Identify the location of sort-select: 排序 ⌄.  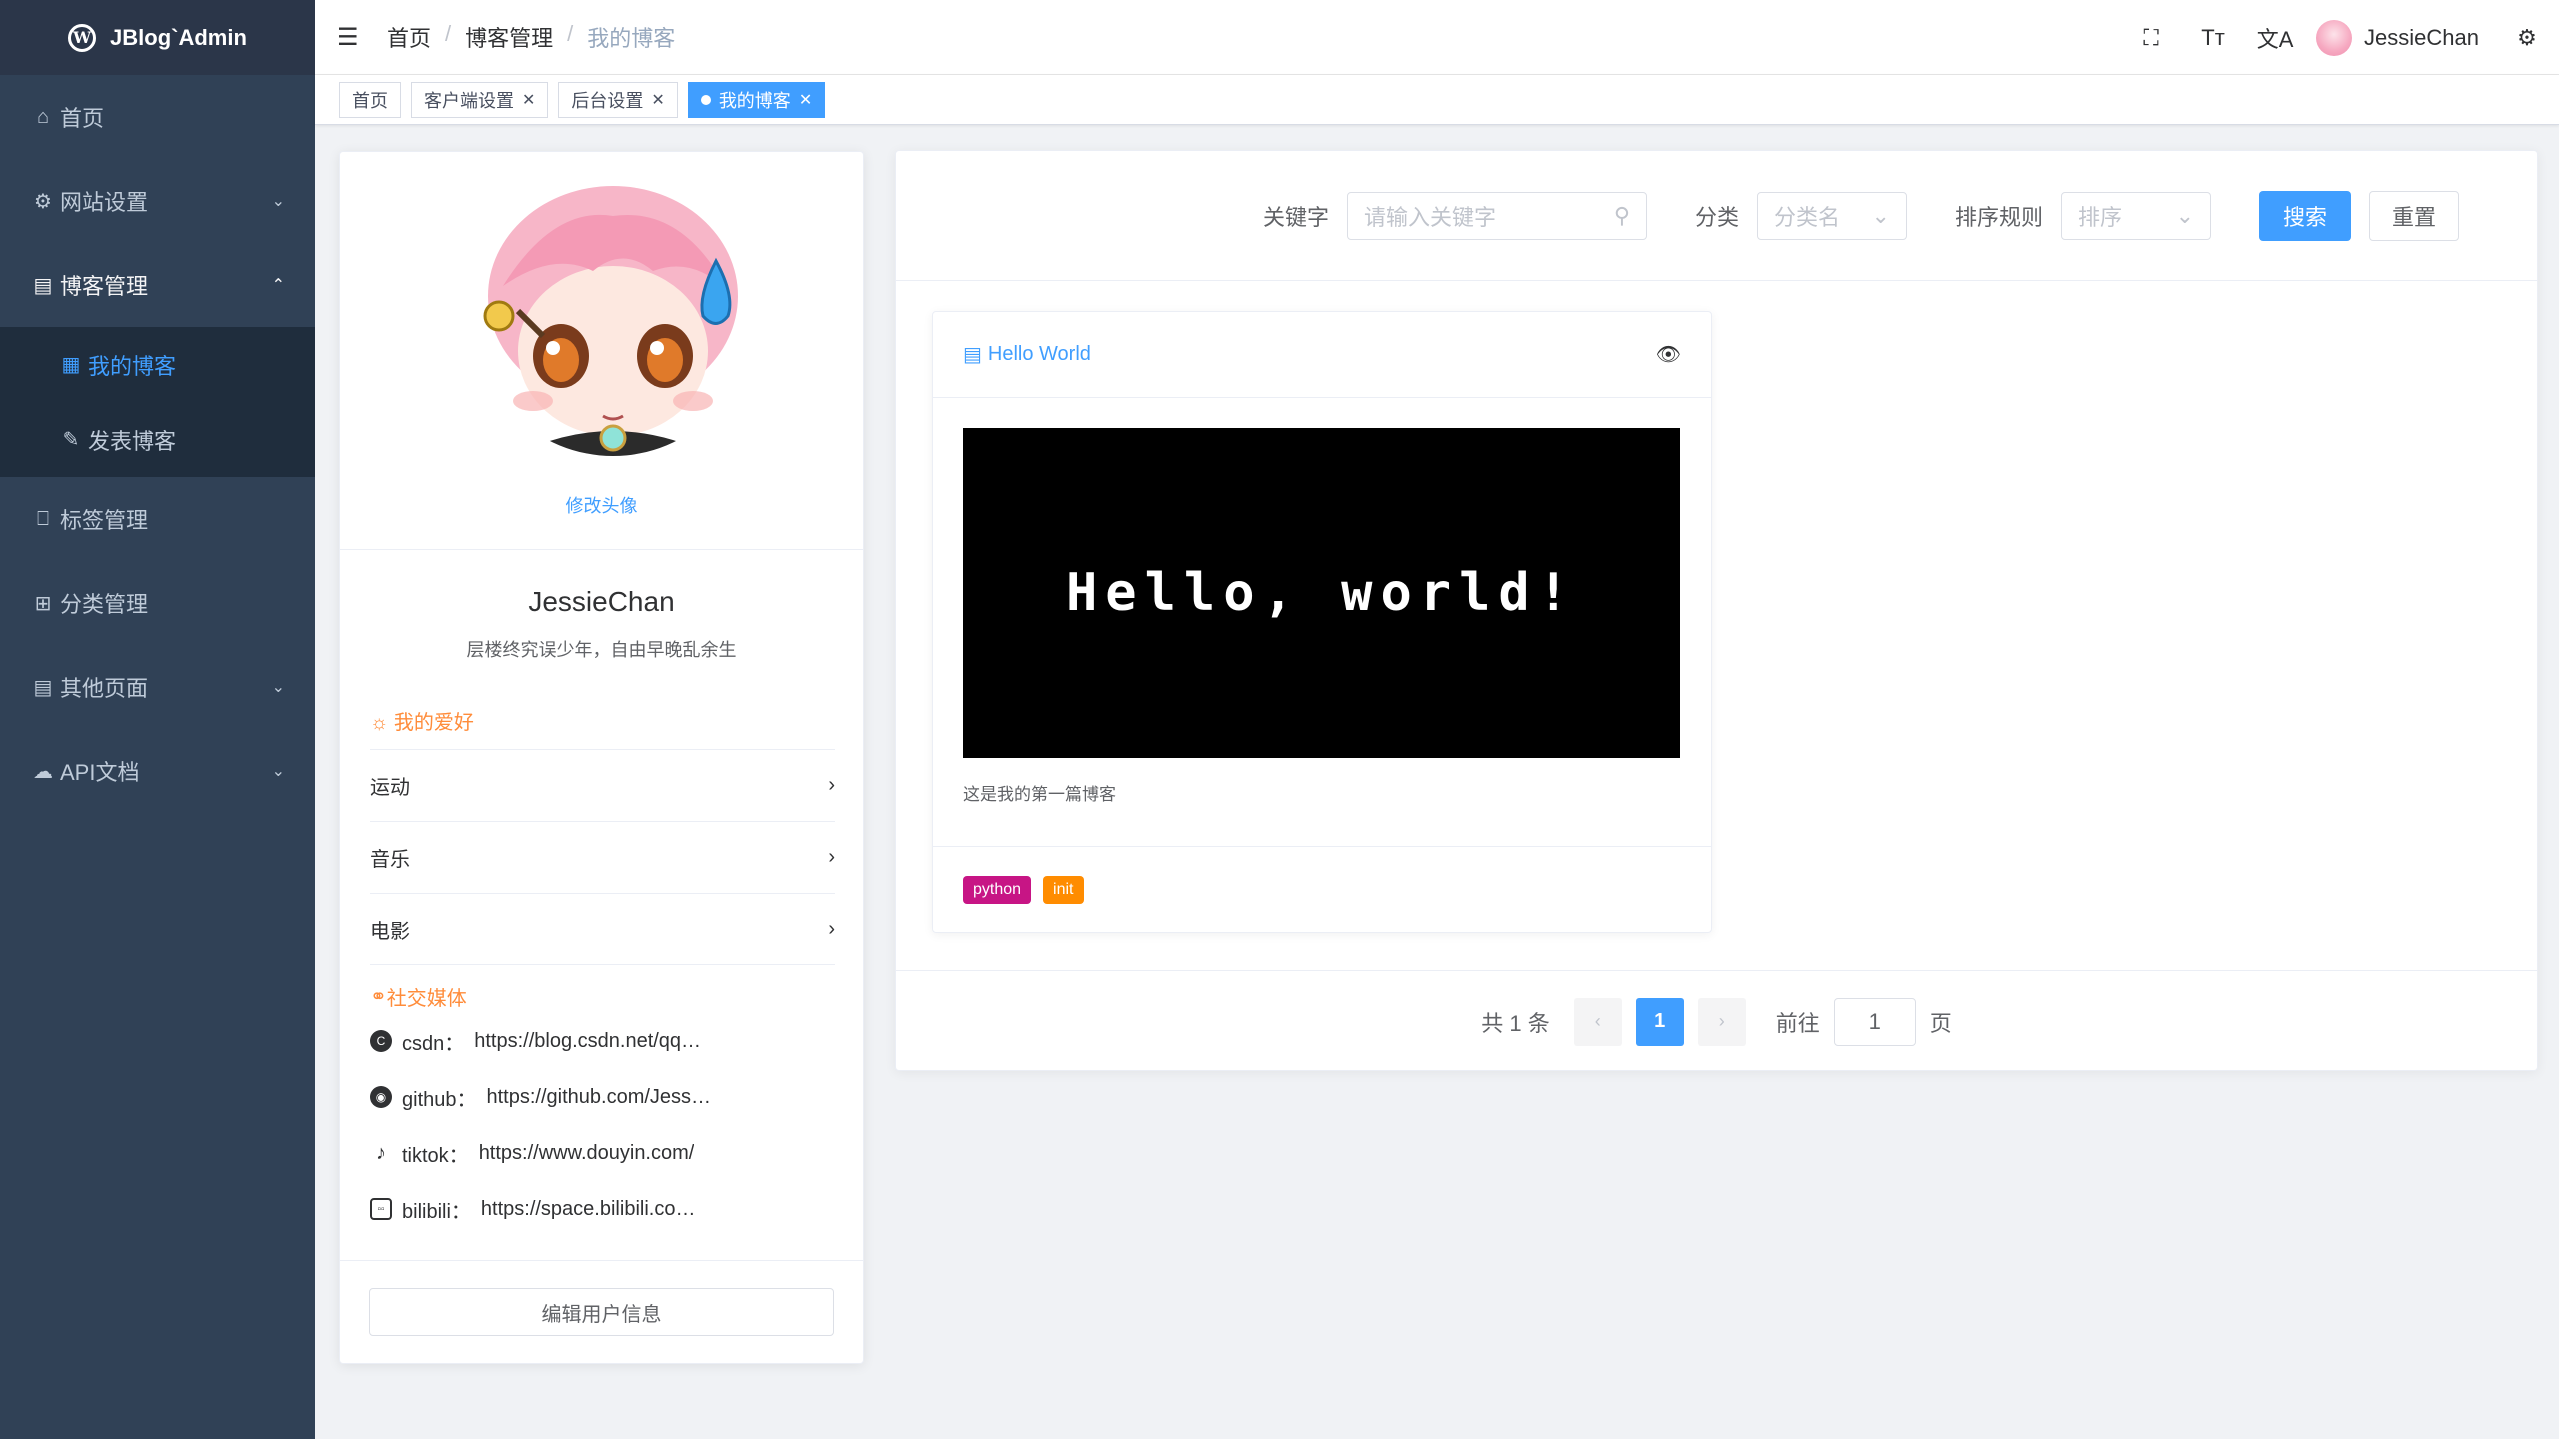
(2136, 215).